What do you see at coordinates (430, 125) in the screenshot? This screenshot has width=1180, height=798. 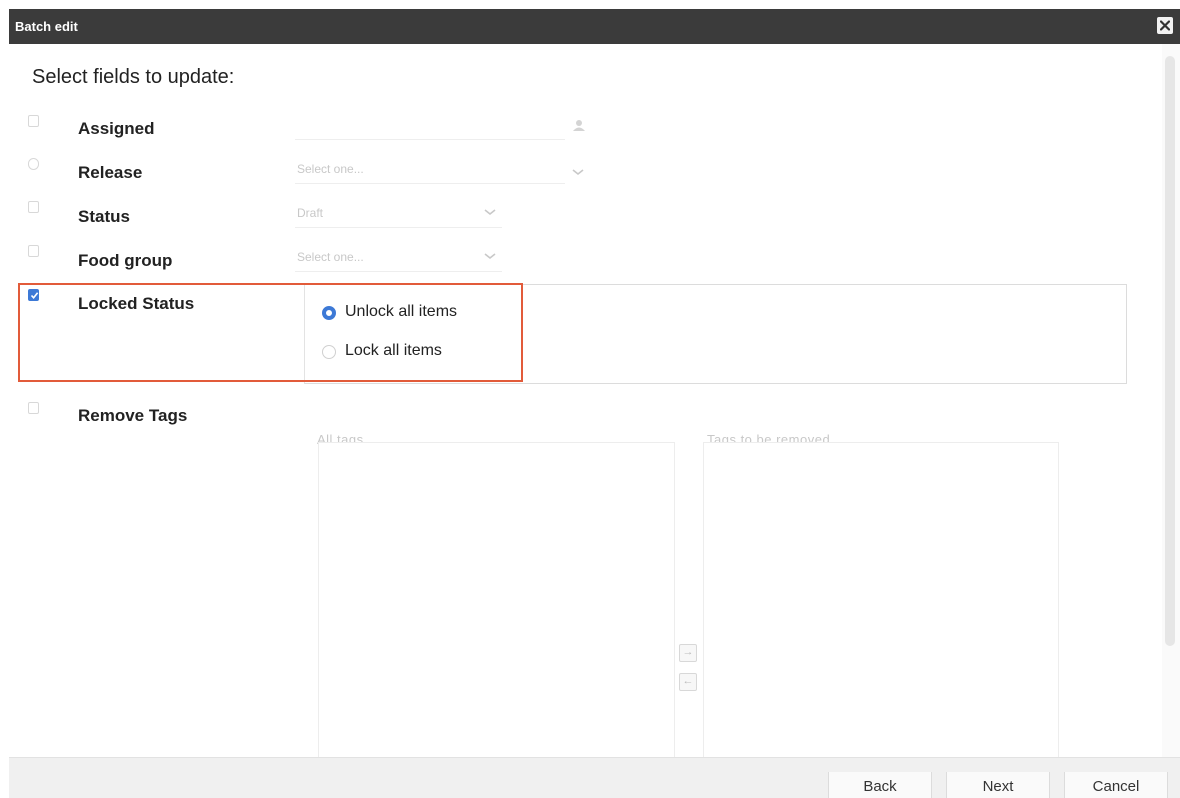 I see `assigned-input` at bounding box center [430, 125].